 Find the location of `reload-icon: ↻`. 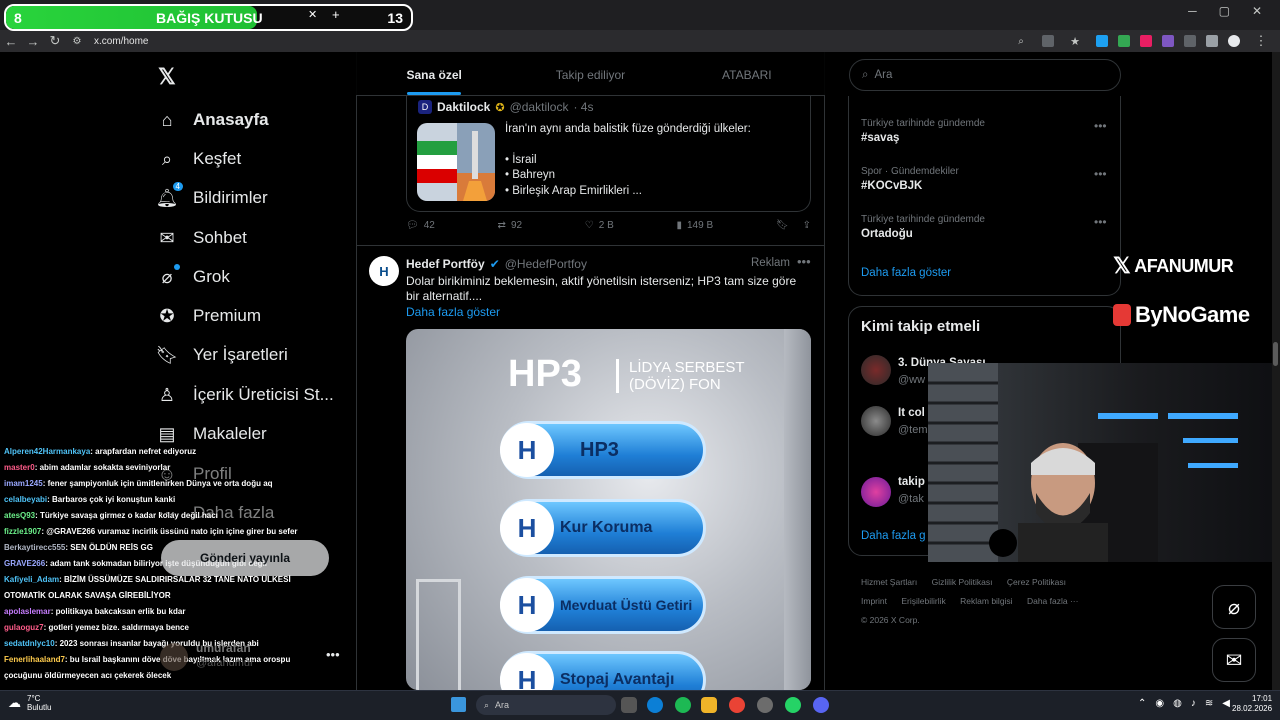

reload-icon: ↻ is located at coordinates (55, 41).